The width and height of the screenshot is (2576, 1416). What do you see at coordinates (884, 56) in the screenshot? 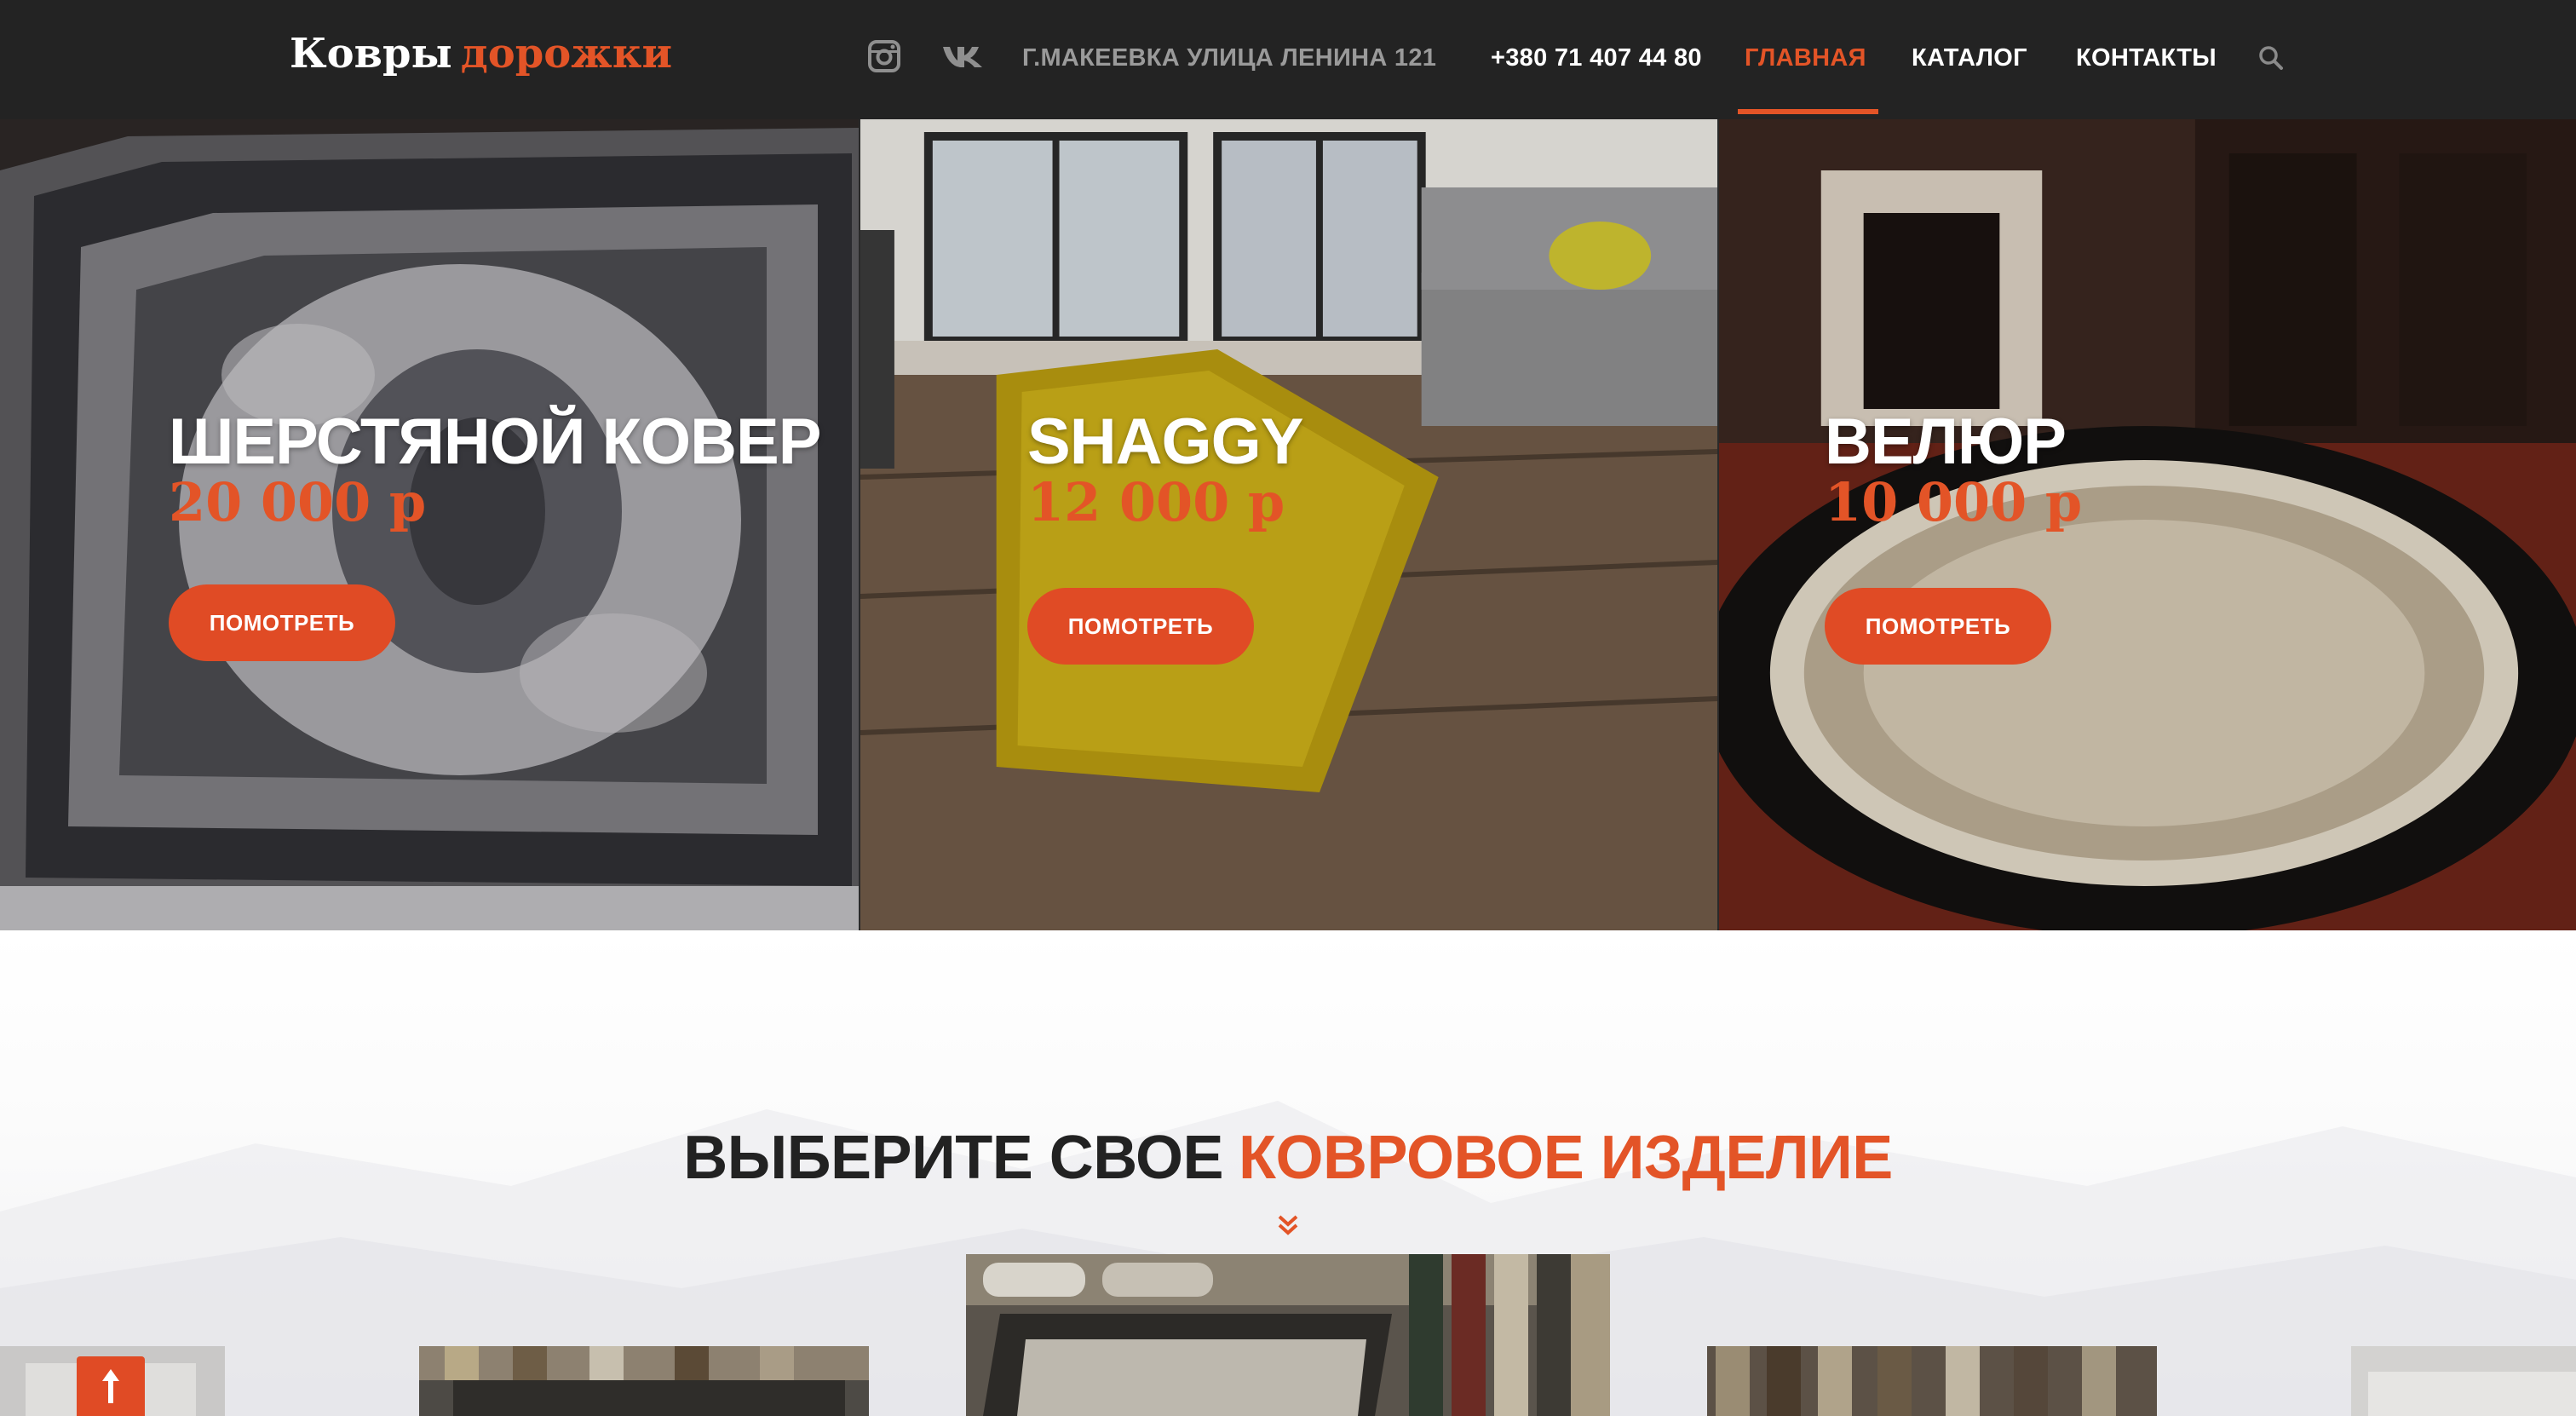
I see `instagram-icon` at bounding box center [884, 56].